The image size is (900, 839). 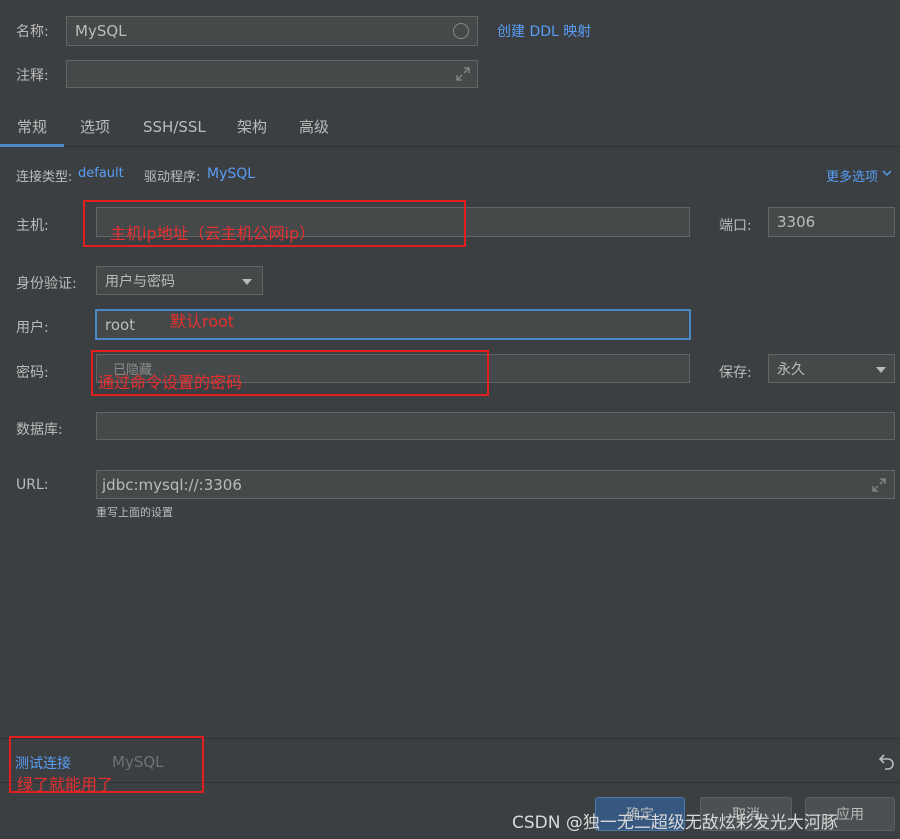 I want to click on url-label: URL:, so click(x=32, y=485).